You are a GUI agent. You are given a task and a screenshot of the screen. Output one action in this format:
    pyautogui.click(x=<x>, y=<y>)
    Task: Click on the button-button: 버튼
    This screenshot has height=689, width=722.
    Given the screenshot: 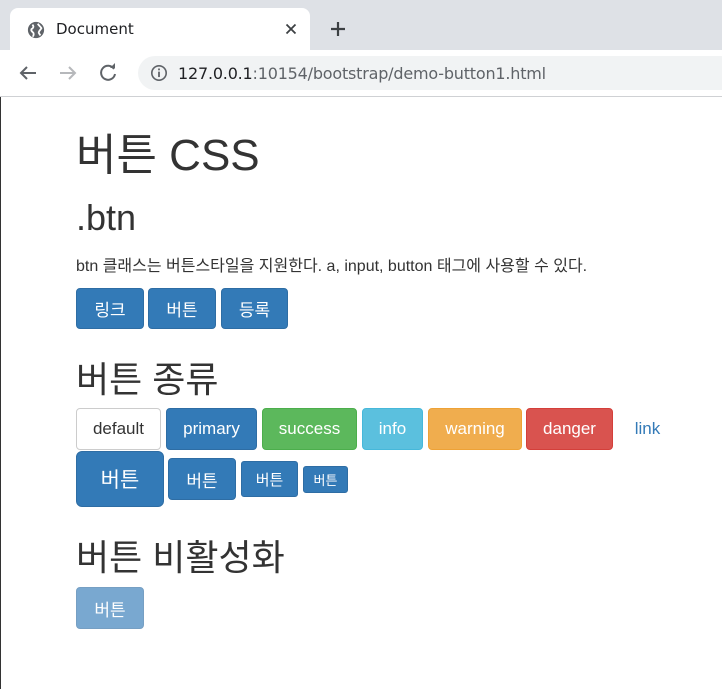 What is the action you would take?
    pyautogui.click(x=182, y=308)
    